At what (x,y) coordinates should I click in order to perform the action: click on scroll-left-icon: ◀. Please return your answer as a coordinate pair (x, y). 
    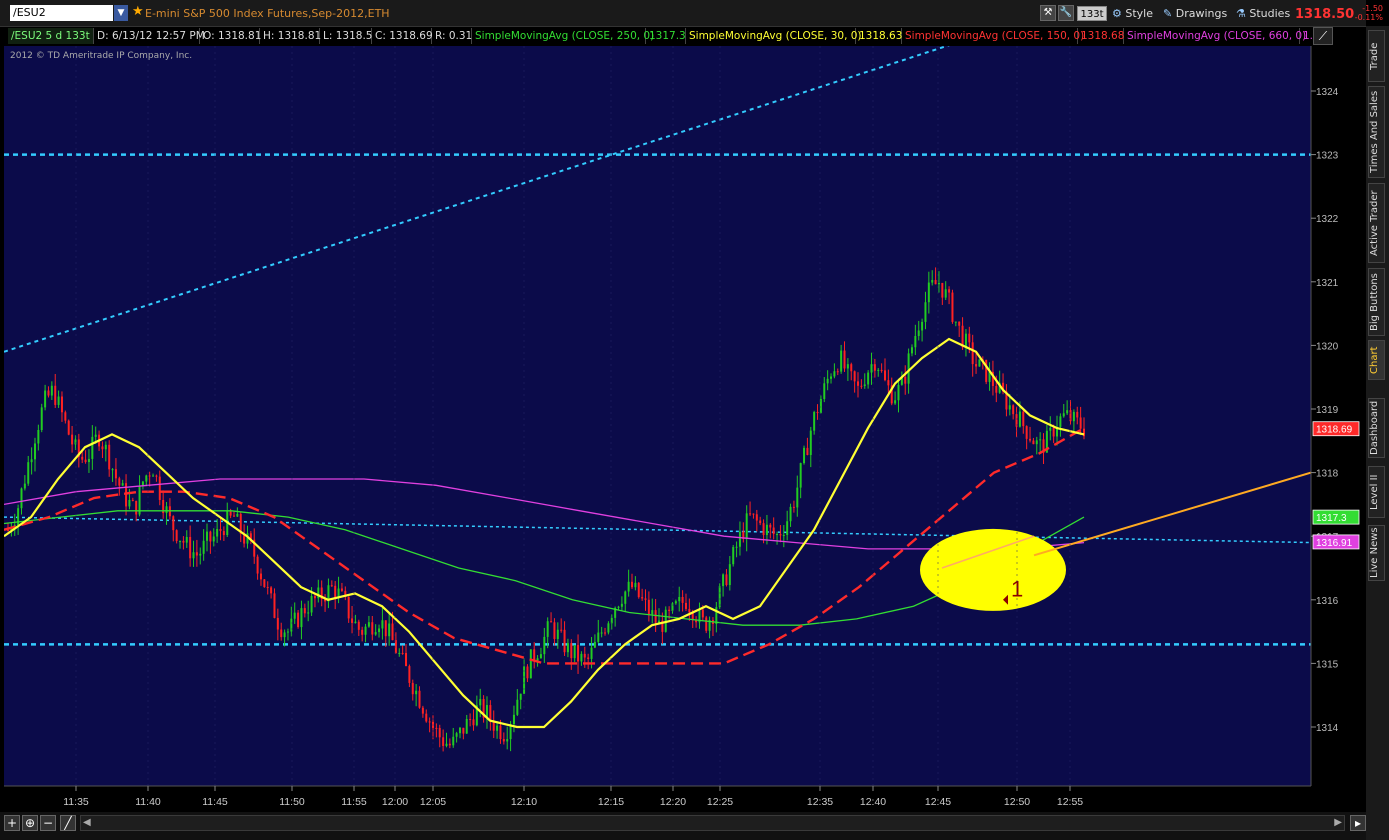
    Looking at the image, I should click on (87, 822).